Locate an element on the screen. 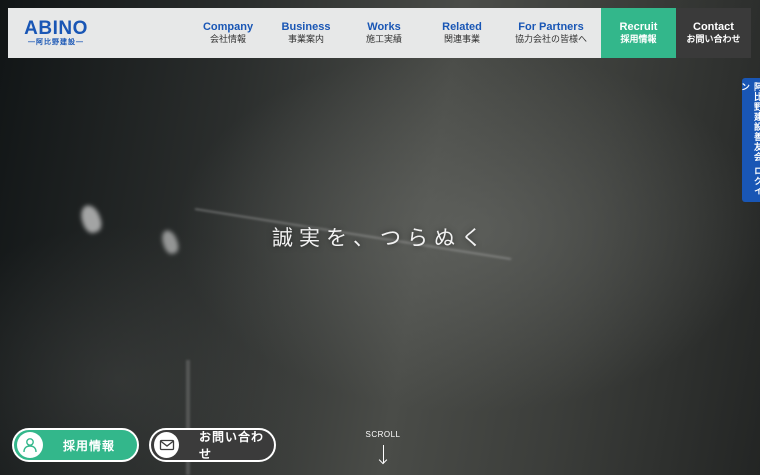 The width and height of the screenshot is (760, 475). nav-business: Business 事業案内 is located at coordinates (306, 33).